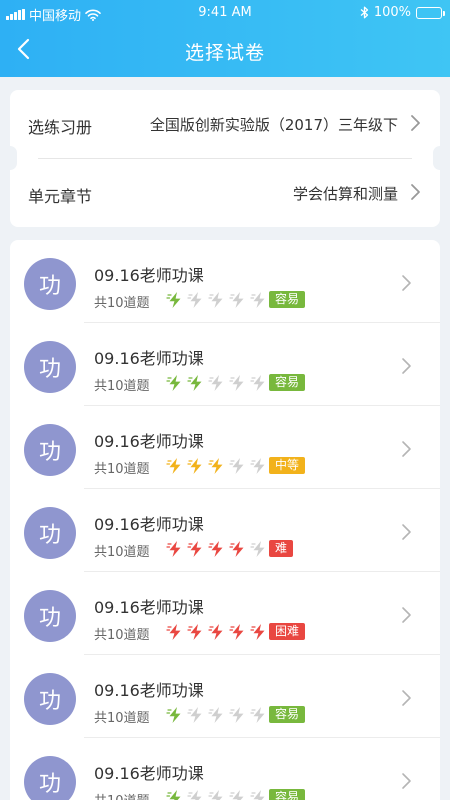  Describe the element at coordinates (440, 158) in the screenshot. I see `card-notch-right` at that location.